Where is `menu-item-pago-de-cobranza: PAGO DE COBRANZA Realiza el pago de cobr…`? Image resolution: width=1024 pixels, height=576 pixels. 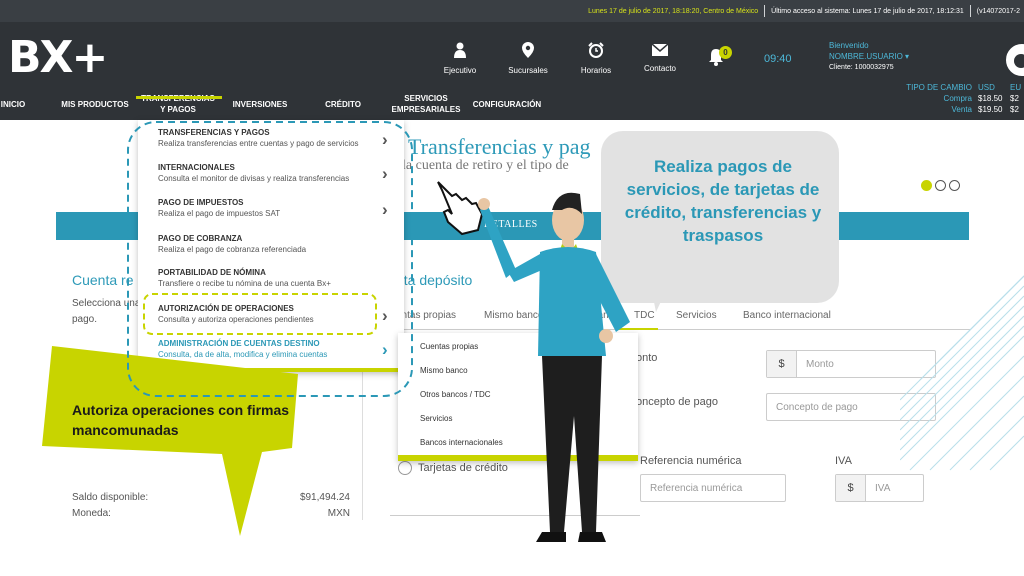 menu-item-pago-de-cobranza: PAGO DE COBRANZA Realiza el pago de cobr… is located at coordinates (278, 244).